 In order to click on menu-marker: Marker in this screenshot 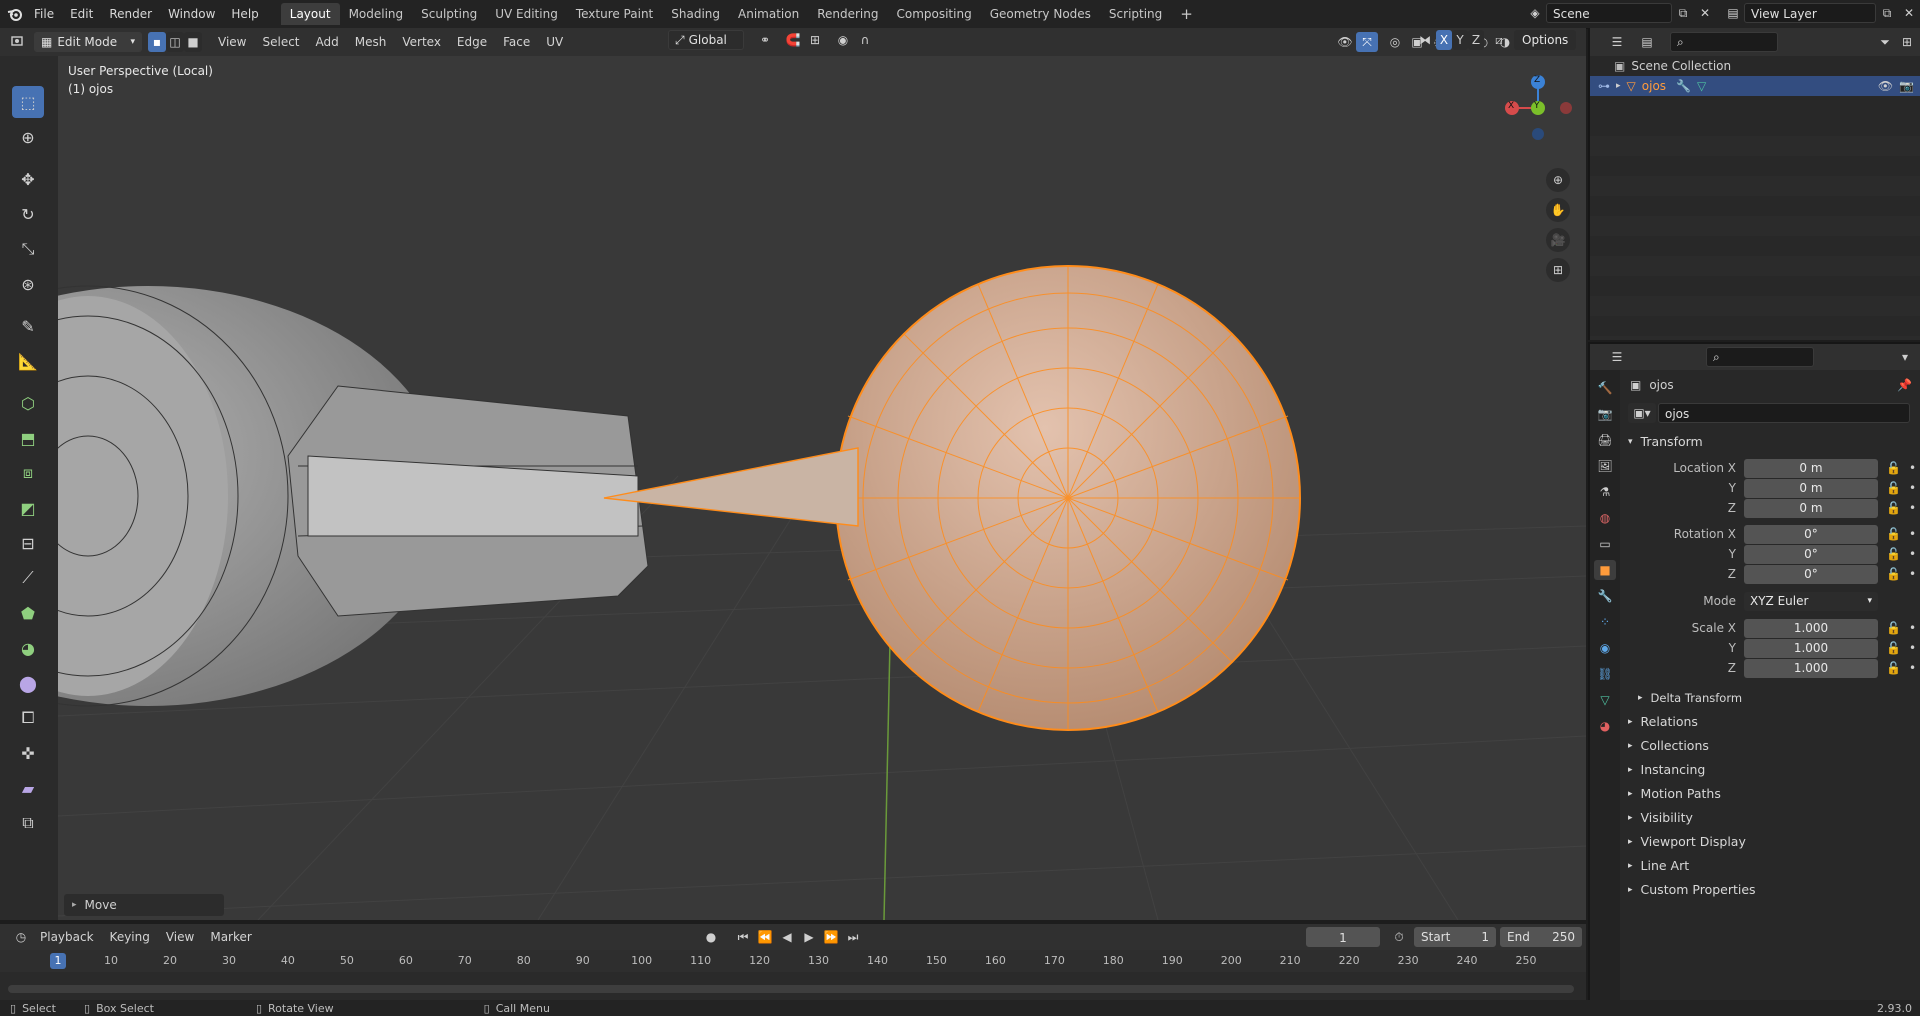, I will do `click(230, 937)`.